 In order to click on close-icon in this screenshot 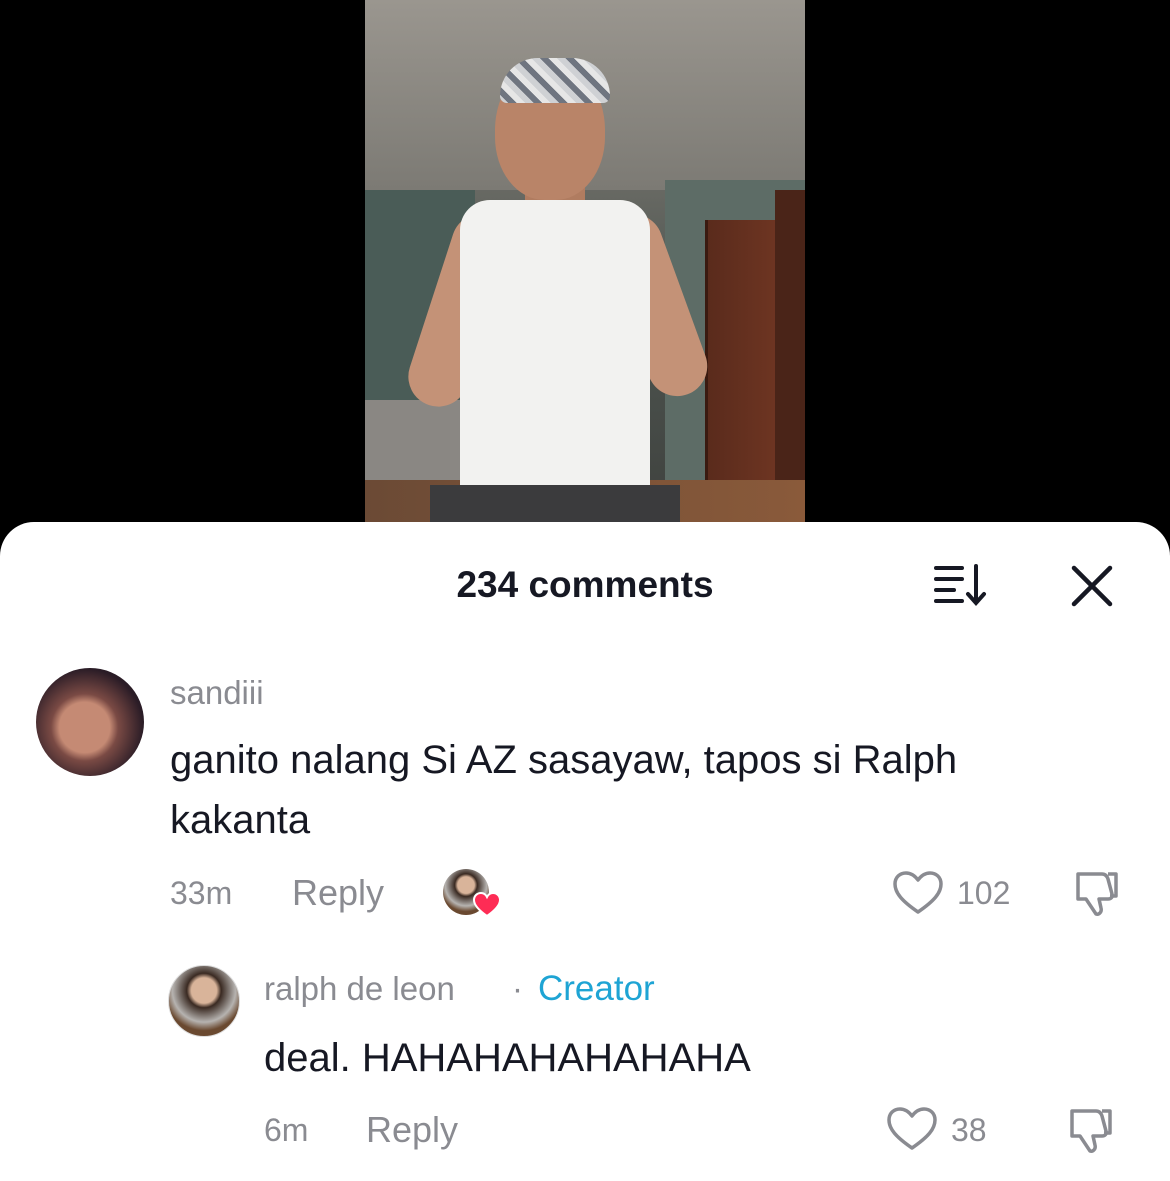, I will do `click(1092, 586)`.